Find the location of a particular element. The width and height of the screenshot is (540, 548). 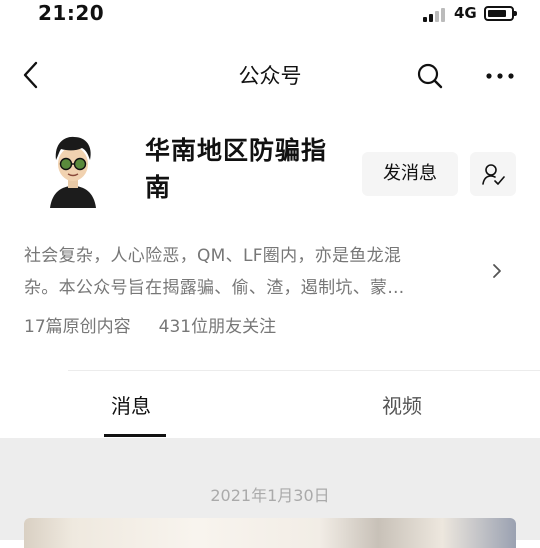

user-check-icon is located at coordinates (493, 174).